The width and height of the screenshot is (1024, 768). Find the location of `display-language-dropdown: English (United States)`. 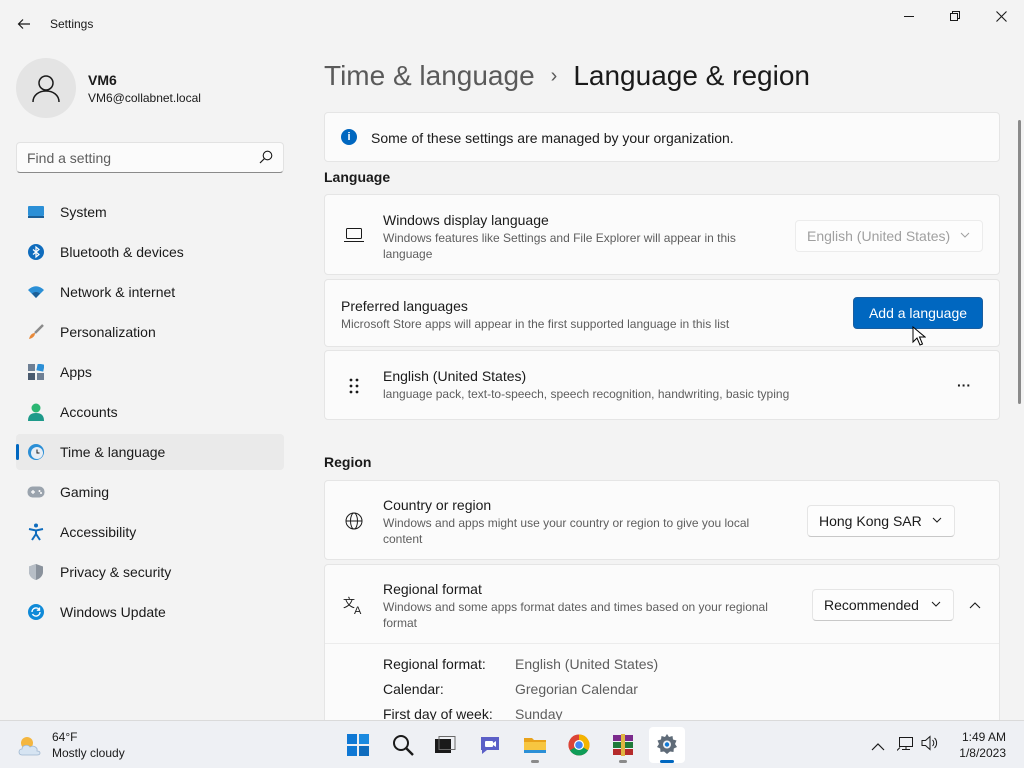

display-language-dropdown: English (United States) is located at coordinates (889, 236).